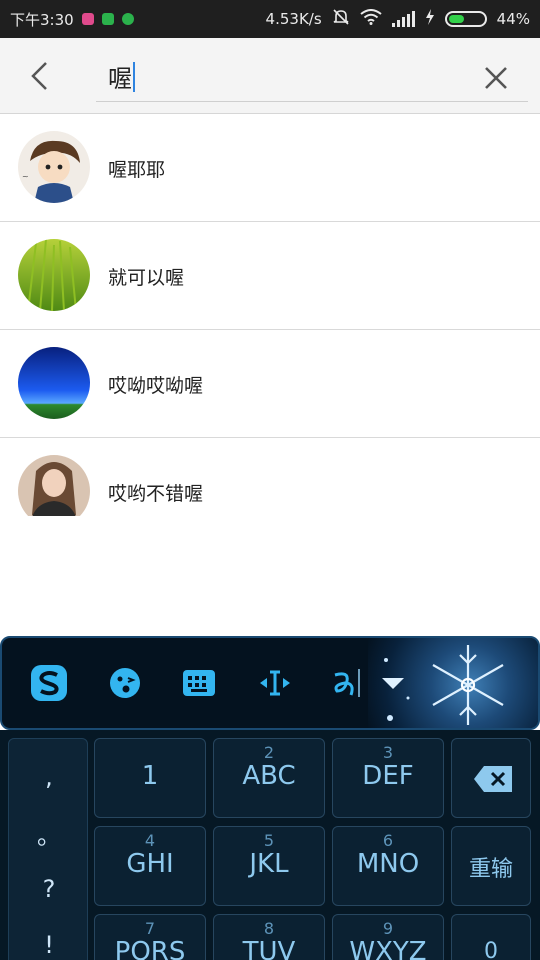 This screenshot has height=960, width=540. What do you see at coordinates (54, 167) in the screenshot?
I see `cartoon-boy-avatar: ~` at bounding box center [54, 167].